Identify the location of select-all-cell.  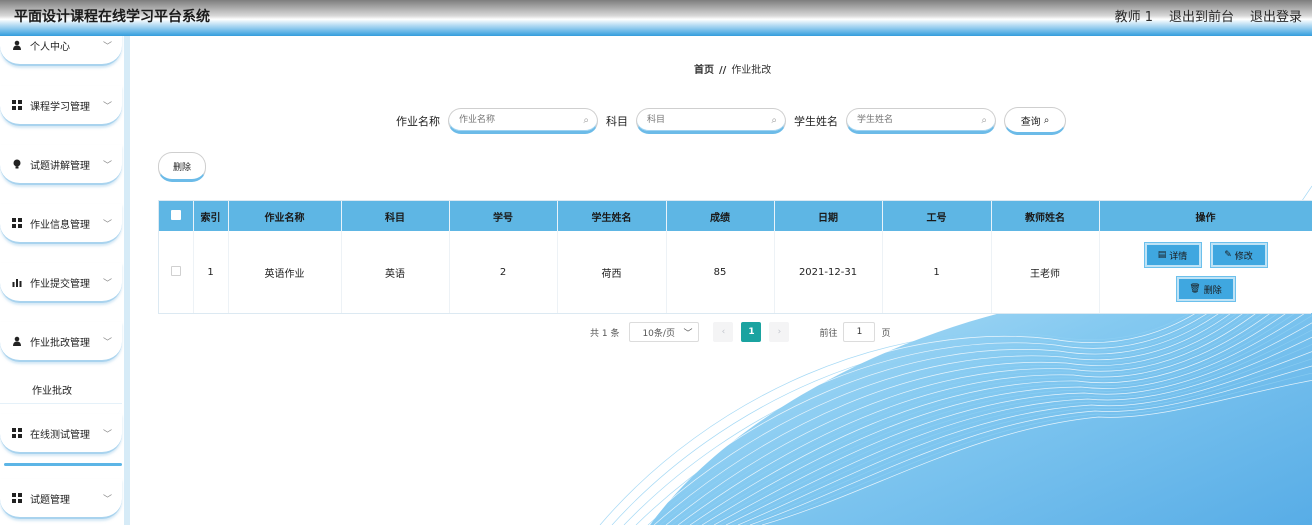
(176, 216).